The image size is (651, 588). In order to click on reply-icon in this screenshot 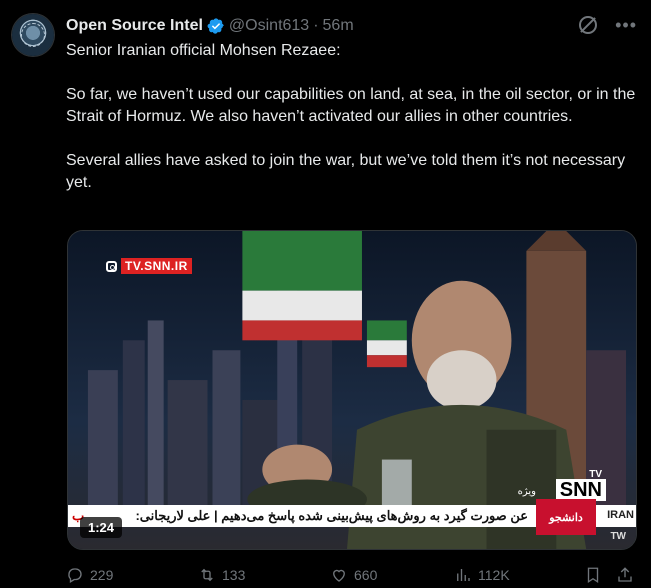, I will do `click(75, 575)`.